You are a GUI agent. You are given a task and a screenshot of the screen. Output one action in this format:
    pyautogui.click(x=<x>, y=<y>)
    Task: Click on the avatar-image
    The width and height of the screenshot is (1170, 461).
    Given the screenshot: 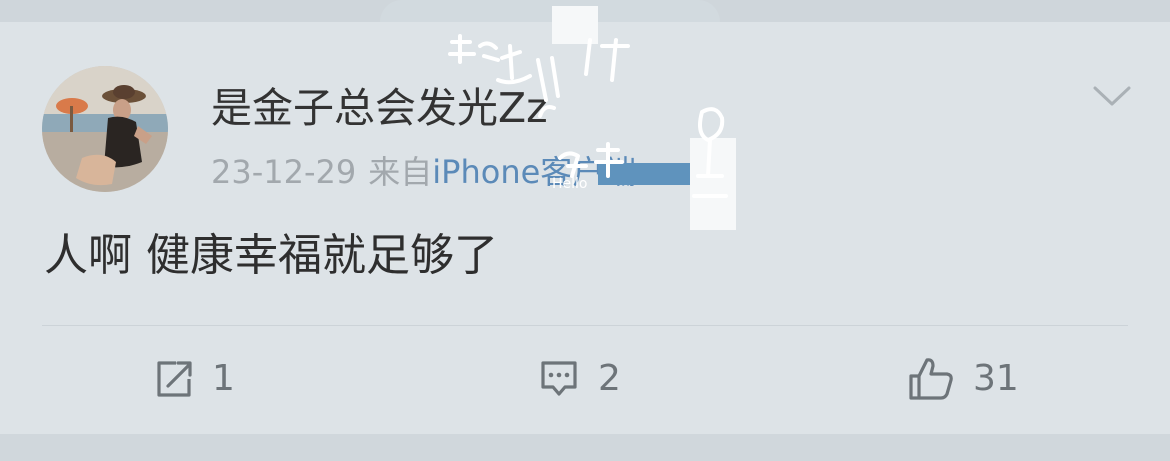 What is the action you would take?
    pyautogui.click(x=105, y=129)
    